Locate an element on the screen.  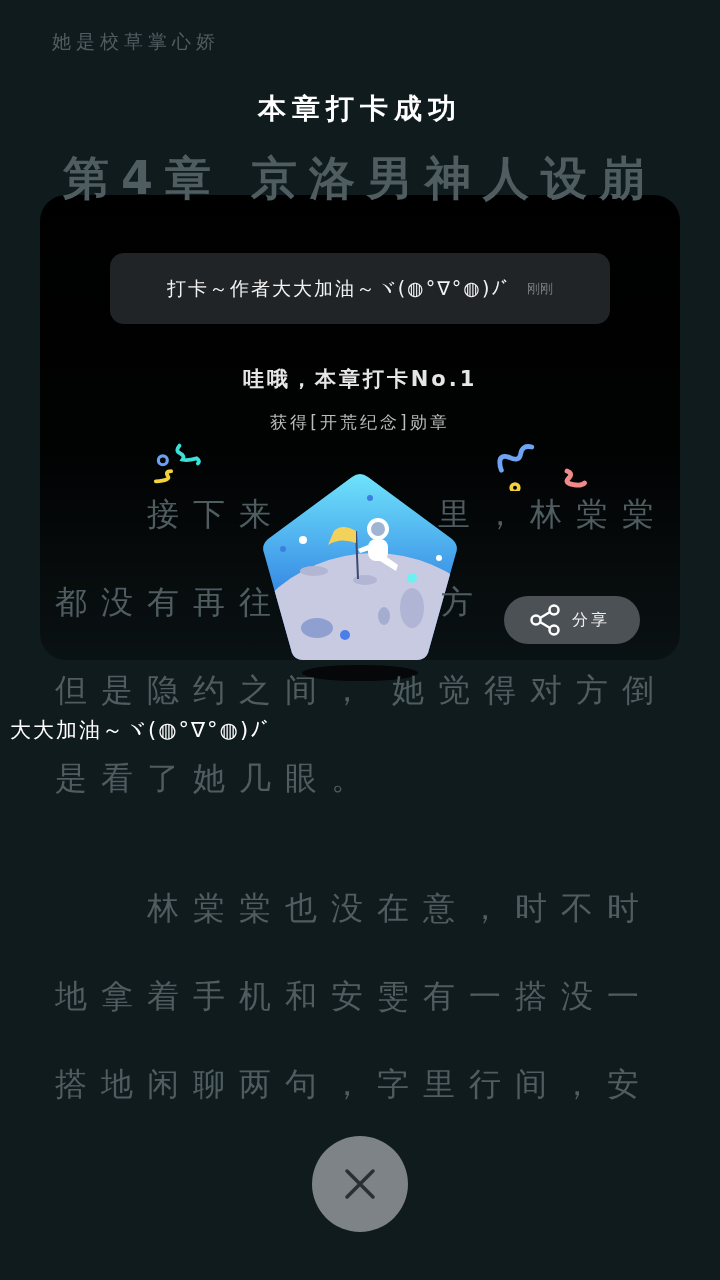
danmaku-text: 大大加油～ヾ(◍°∇°◍)ﾉﾞ is located at coordinates (142, 730).